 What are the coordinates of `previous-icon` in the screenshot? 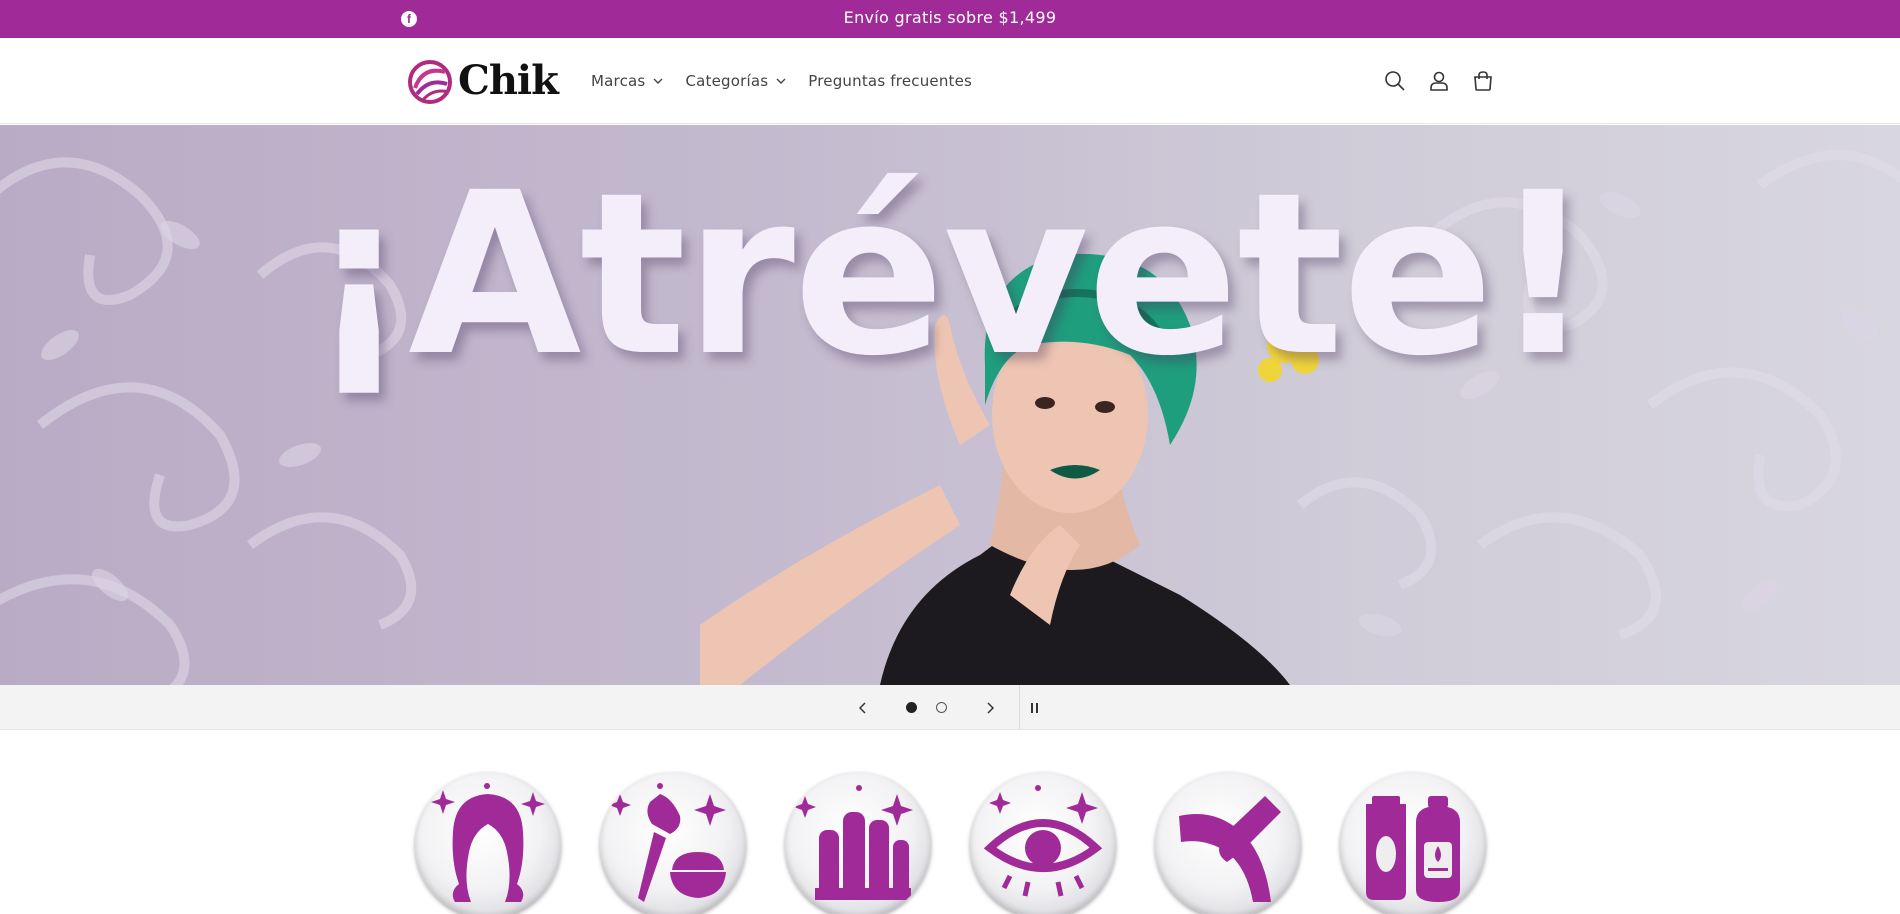 It's located at (863, 707).